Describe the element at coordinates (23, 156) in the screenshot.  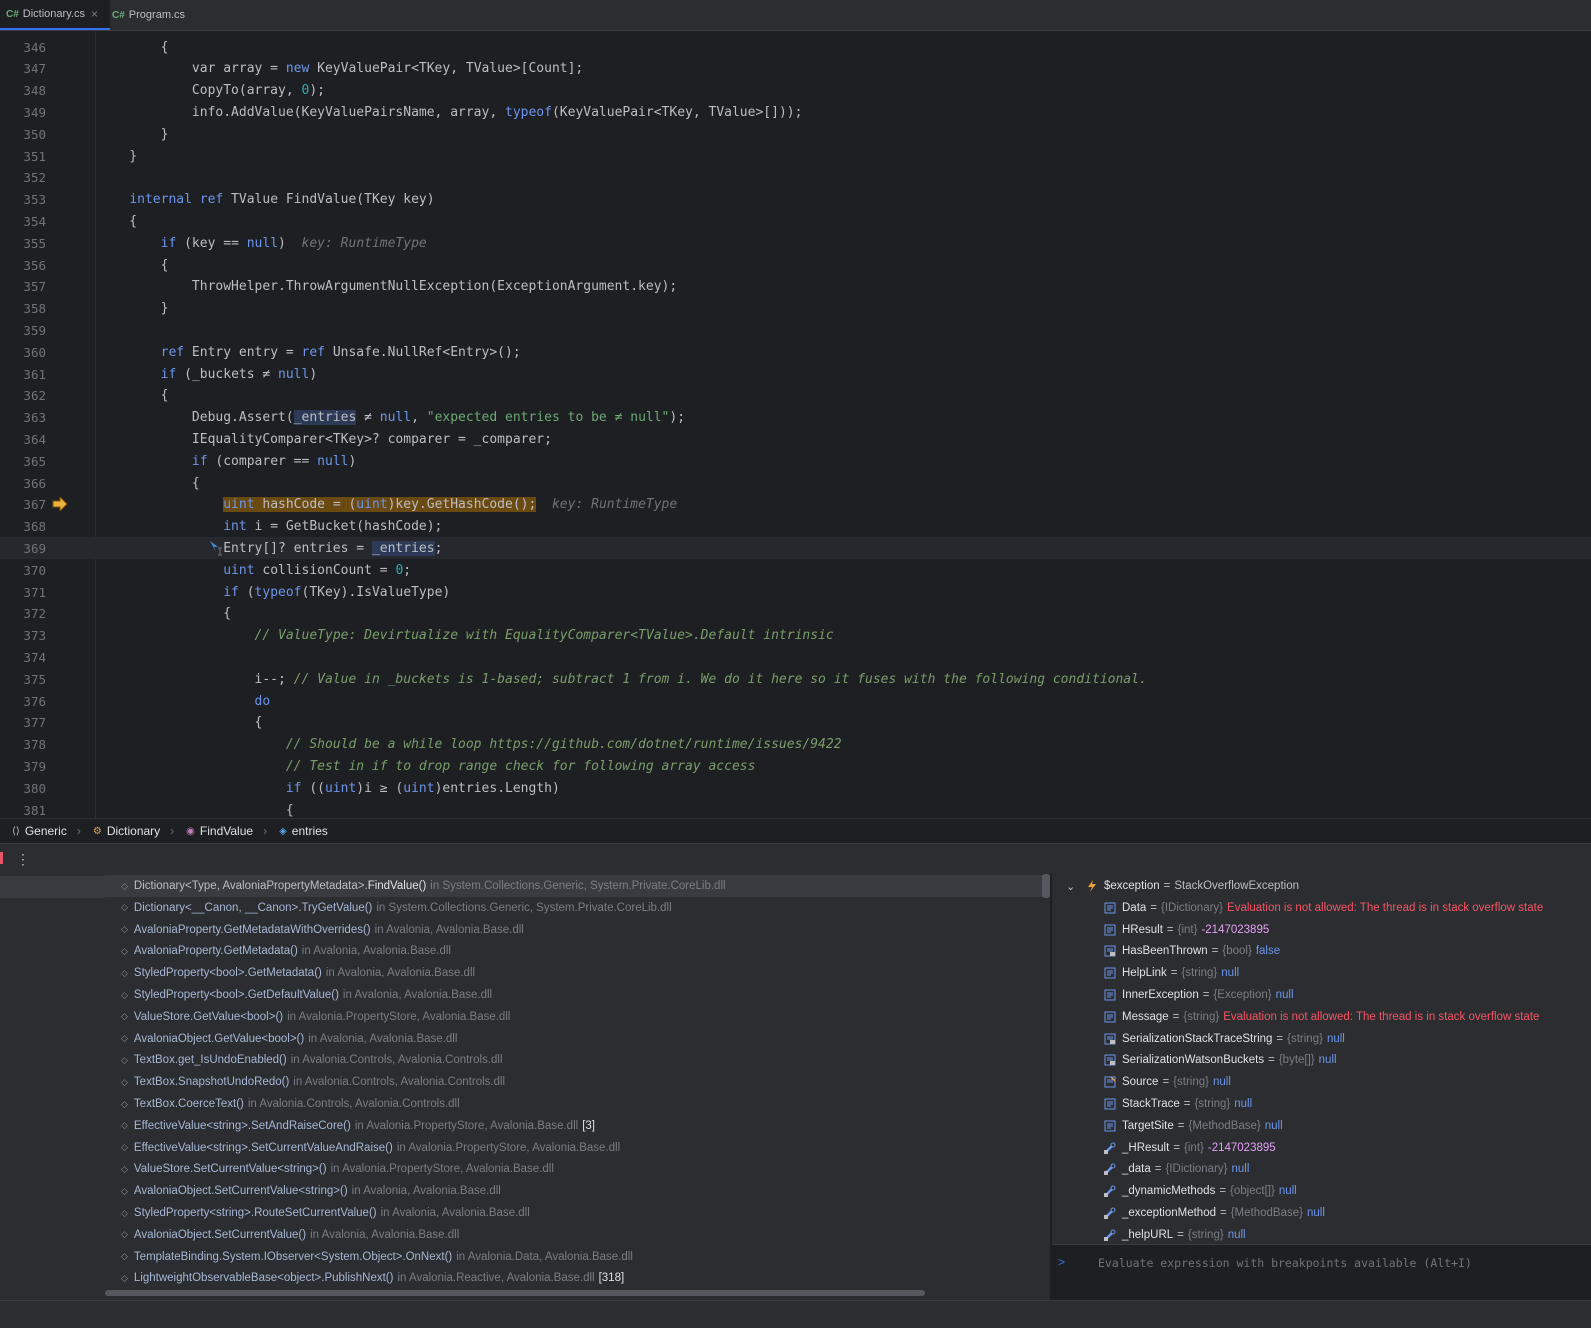
I see `line-number: 351` at that location.